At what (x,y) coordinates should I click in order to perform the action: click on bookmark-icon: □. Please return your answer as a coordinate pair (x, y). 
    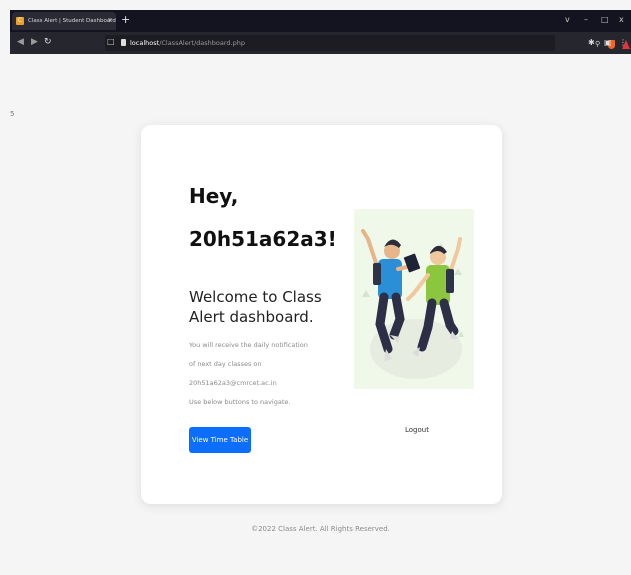
    Looking at the image, I should click on (111, 41).